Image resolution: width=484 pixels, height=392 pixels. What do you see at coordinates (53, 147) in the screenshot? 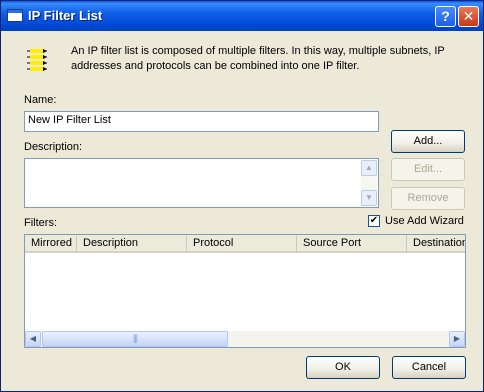
I see `description-label: Description:` at bounding box center [53, 147].